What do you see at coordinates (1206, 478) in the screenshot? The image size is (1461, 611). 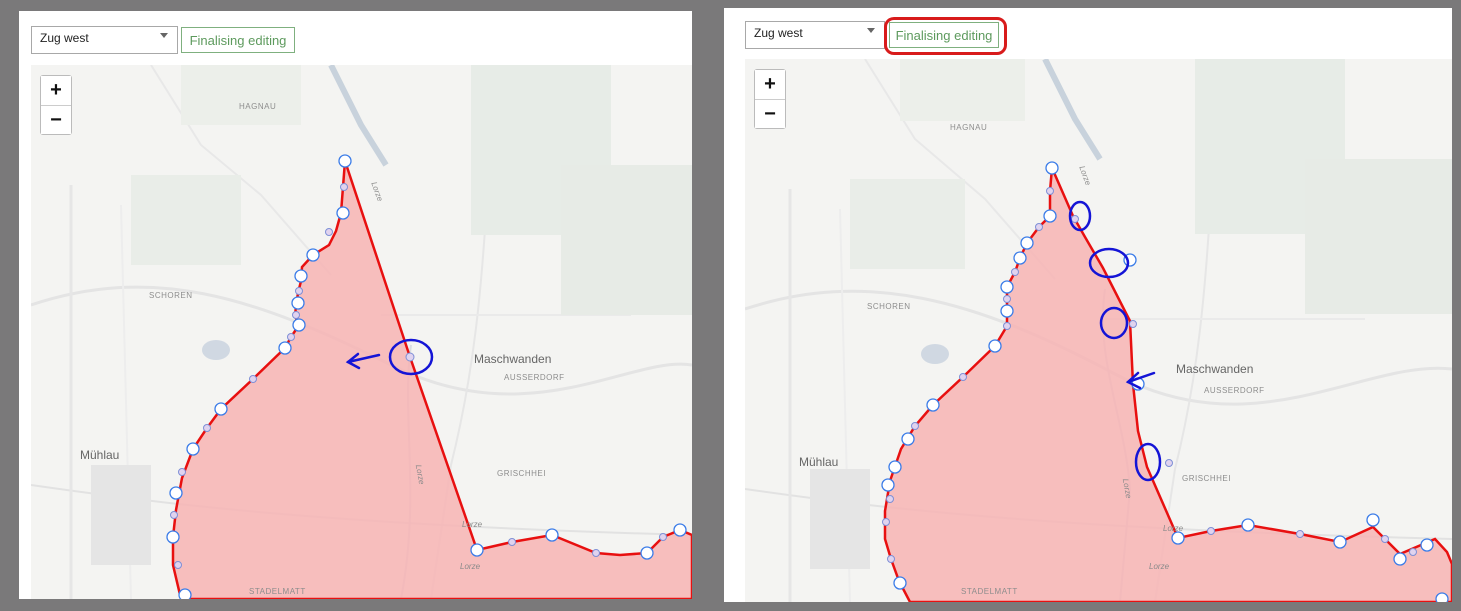 I see `place-label-grischhei: GRISCHHEI` at bounding box center [1206, 478].